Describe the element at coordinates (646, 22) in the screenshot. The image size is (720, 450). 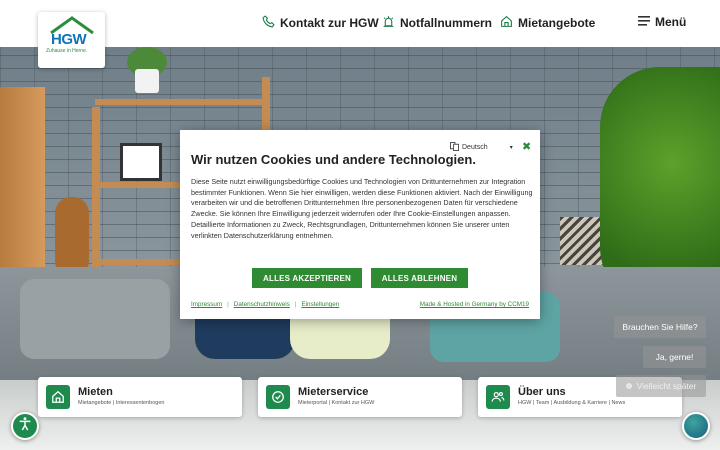
I see `hamburger-icon` at that location.